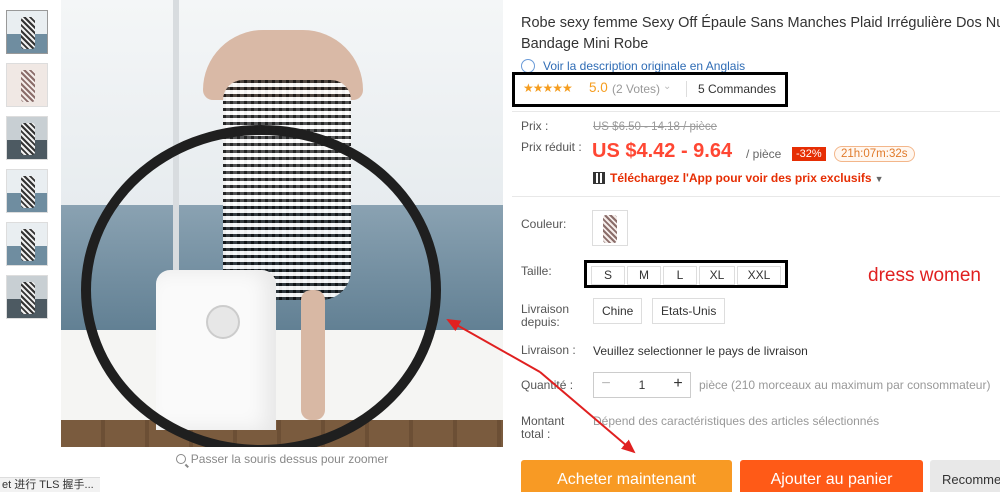 This screenshot has width=1000, height=492. What do you see at coordinates (689, 311) in the screenshot?
I see `ship-from-usa: Etats-Unis` at bounding box center [689, 311].